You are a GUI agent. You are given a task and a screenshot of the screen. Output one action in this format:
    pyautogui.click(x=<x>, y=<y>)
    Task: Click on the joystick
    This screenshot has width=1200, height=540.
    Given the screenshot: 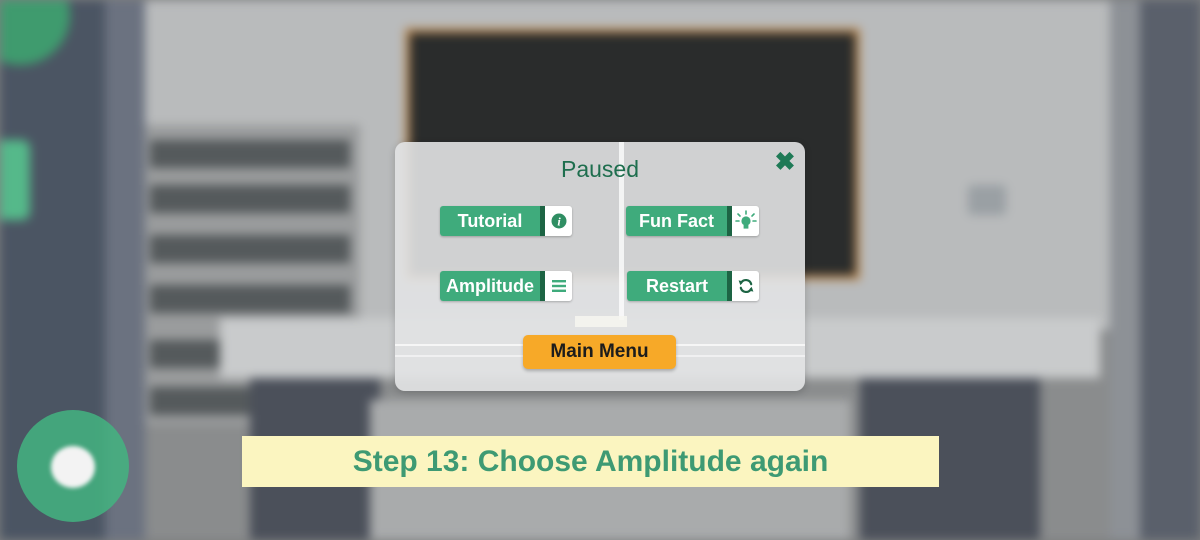 What is the action you would take?
    pyautogui.click(x=73, y=466)
    